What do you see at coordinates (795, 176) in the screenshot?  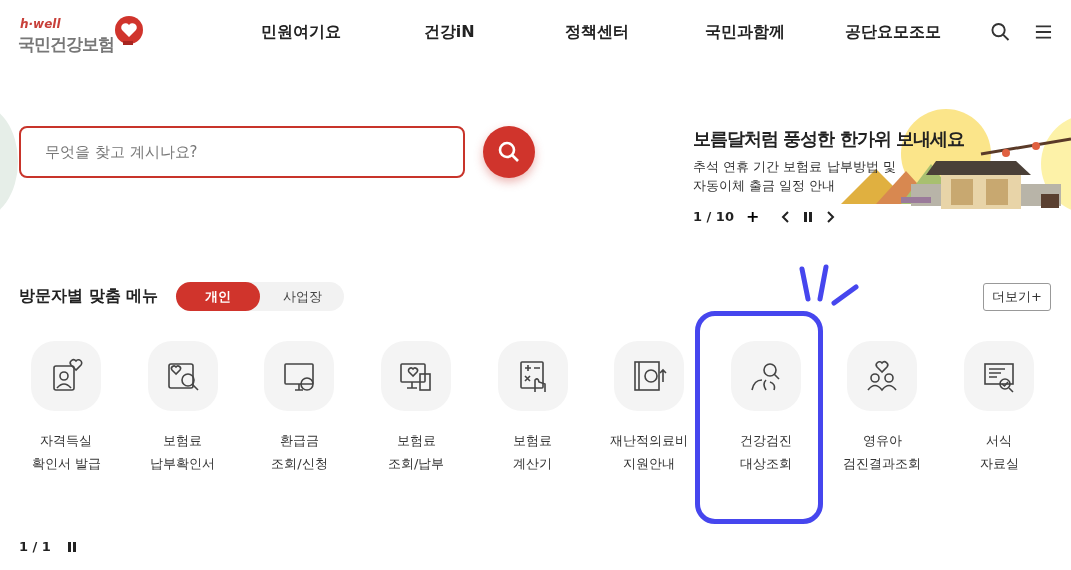 I see `banner-text: 추석 연휴 기간 보험료 납부방법 및 자동이체 출금 일정 안내` at bounding box center [795, 176].